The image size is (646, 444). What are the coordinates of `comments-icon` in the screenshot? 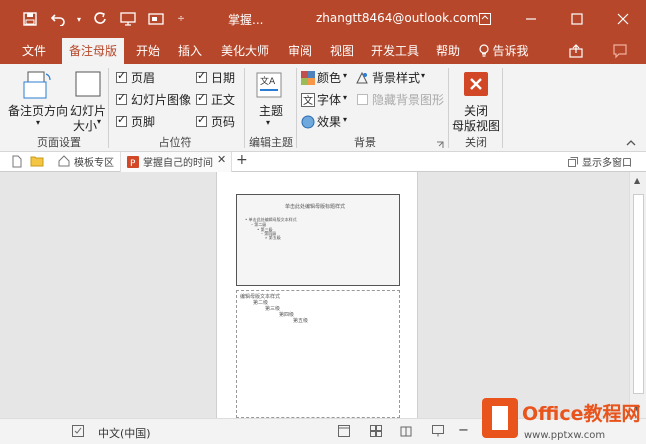 It's located at (620, 52).